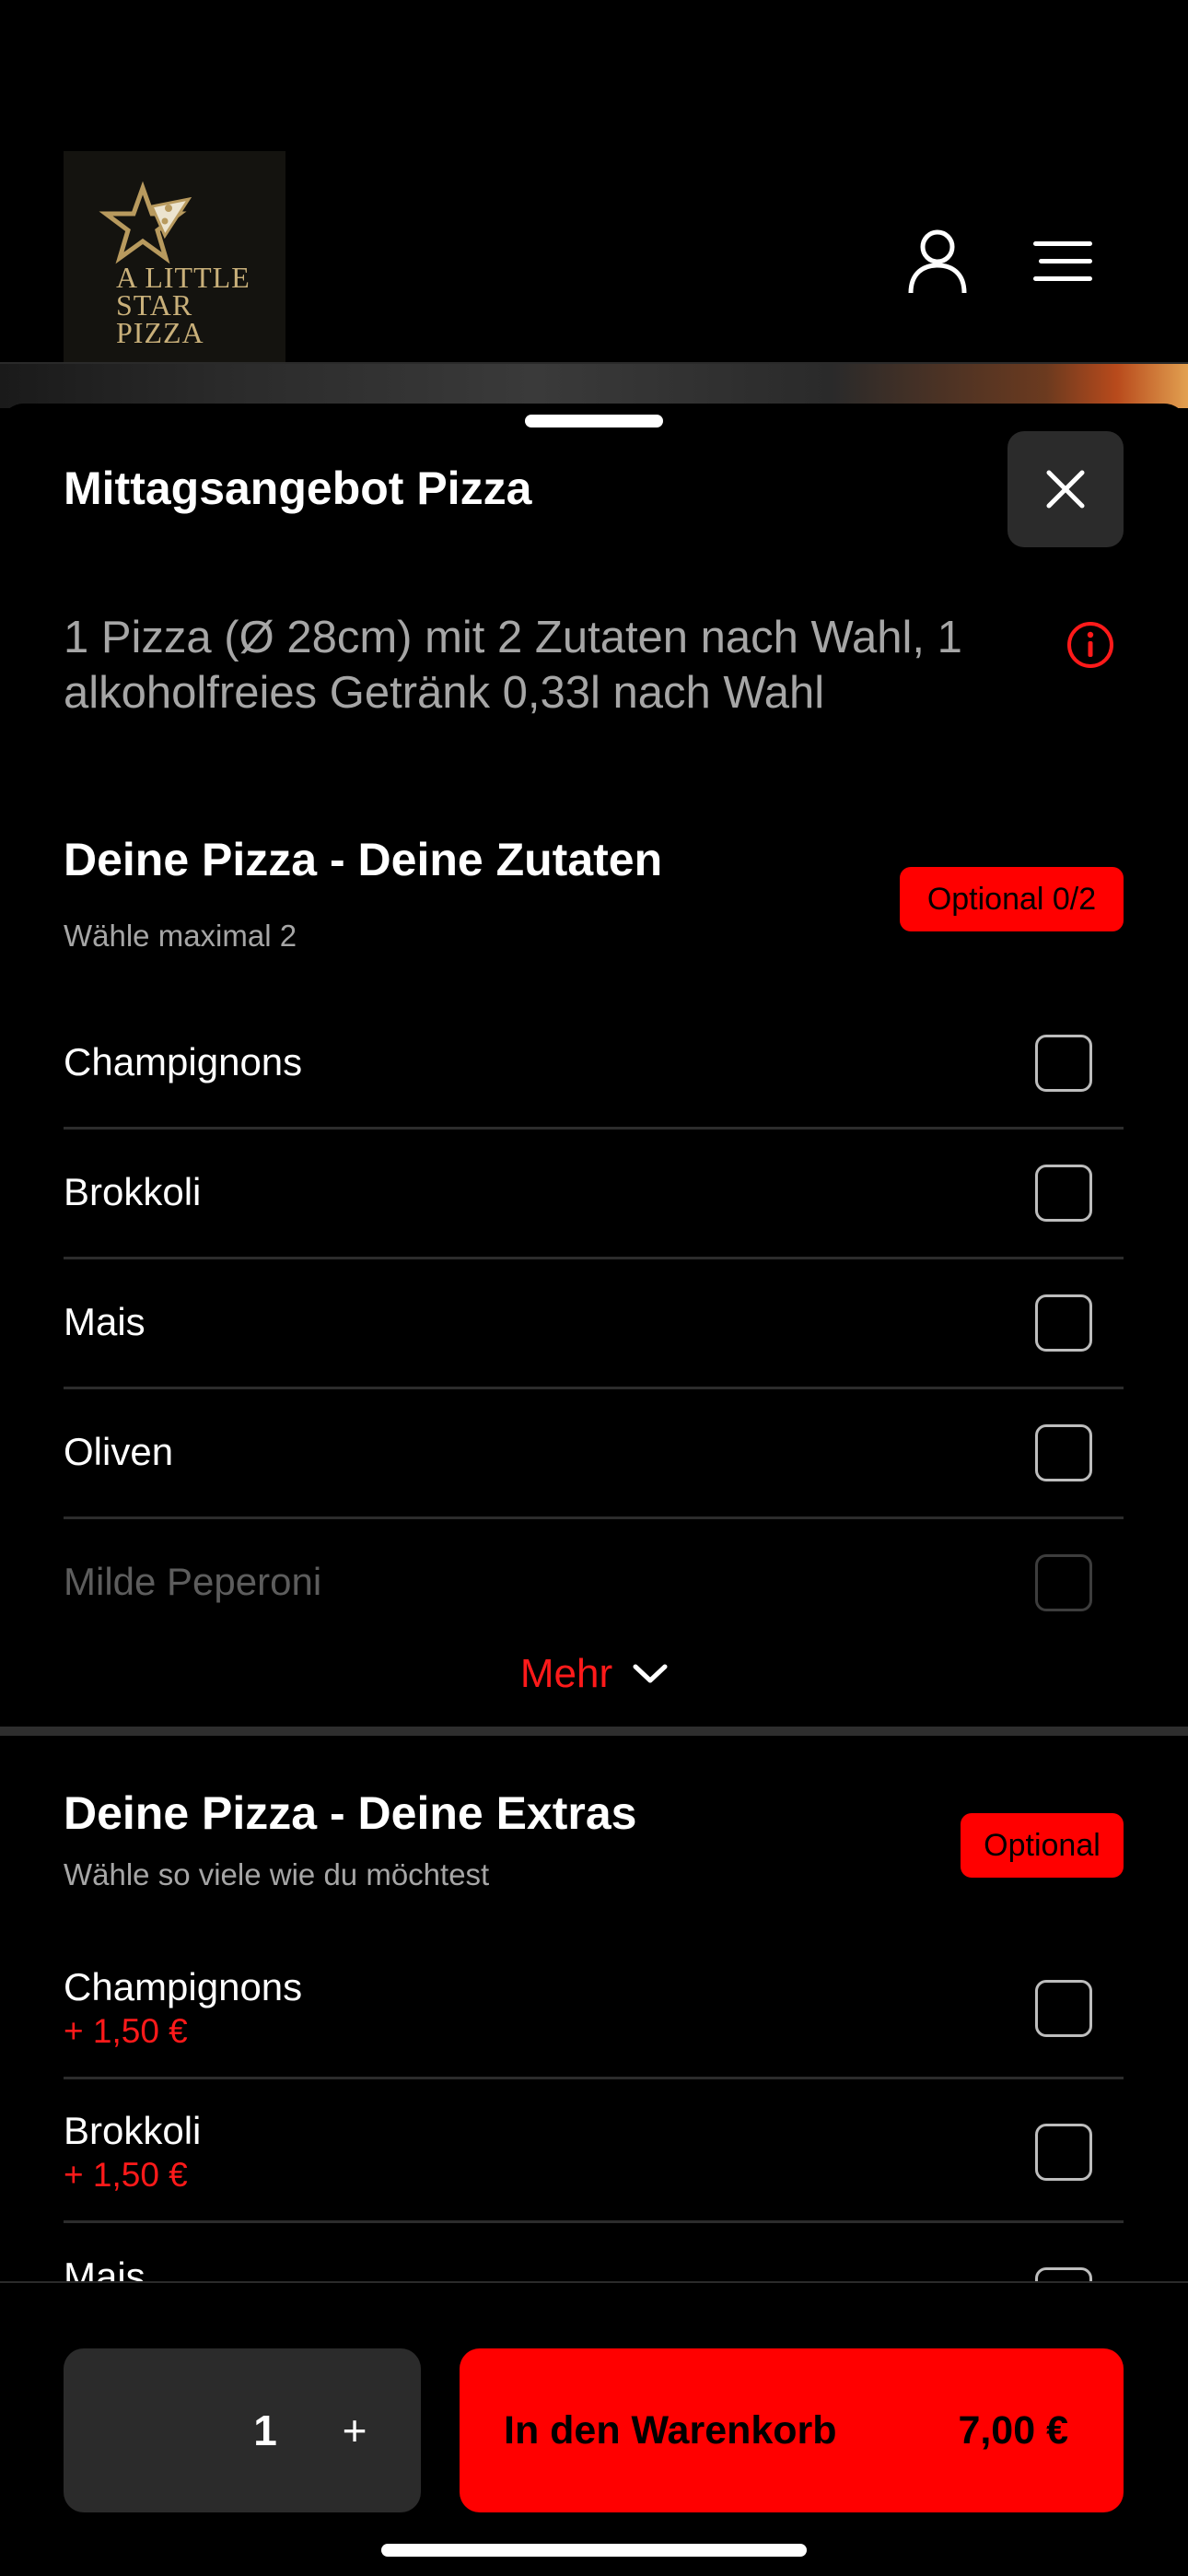 This screenshot has height=2576, width=1188. Describe the element at coordinates (105, 1321) in the screenshot. I see `topping-label: Mais` at that location.